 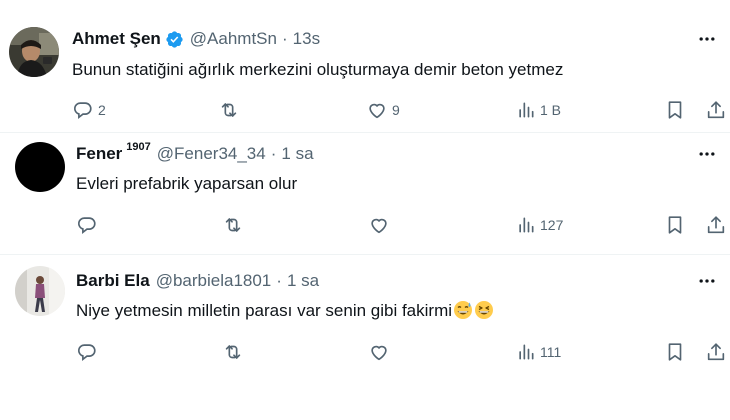 I want to click on user-handle: @Fener34_34, so click(x=211, y=154).